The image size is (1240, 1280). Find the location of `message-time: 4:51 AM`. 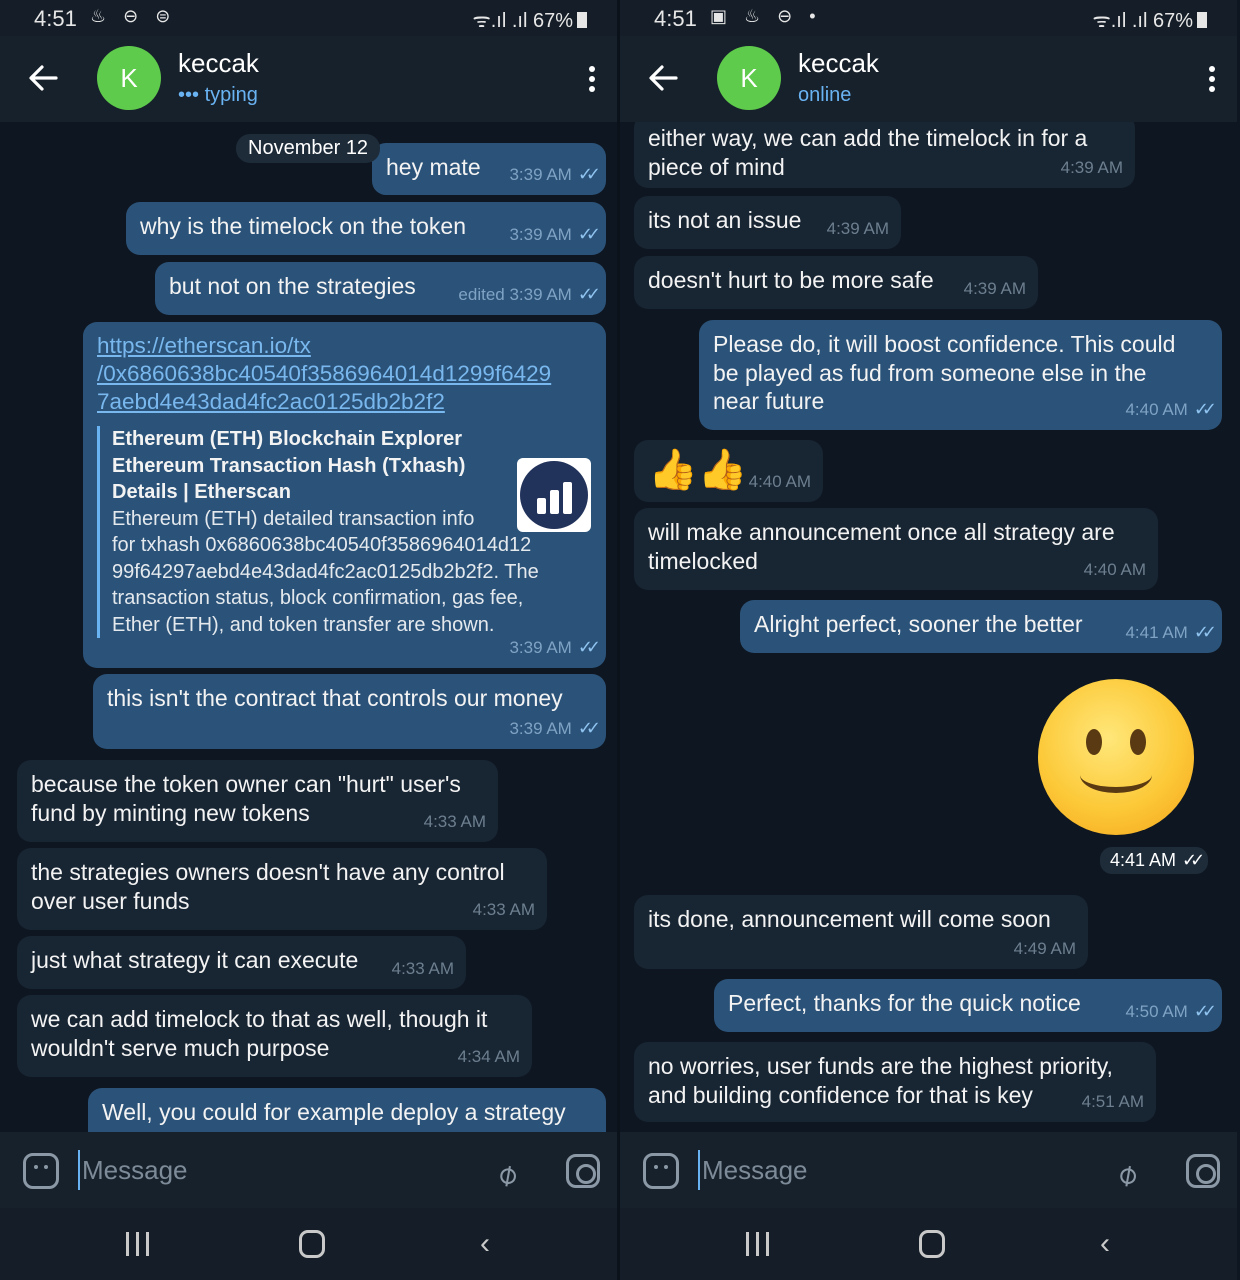

message-time: 4:51 AM is located at coordinates (1112, 1101).